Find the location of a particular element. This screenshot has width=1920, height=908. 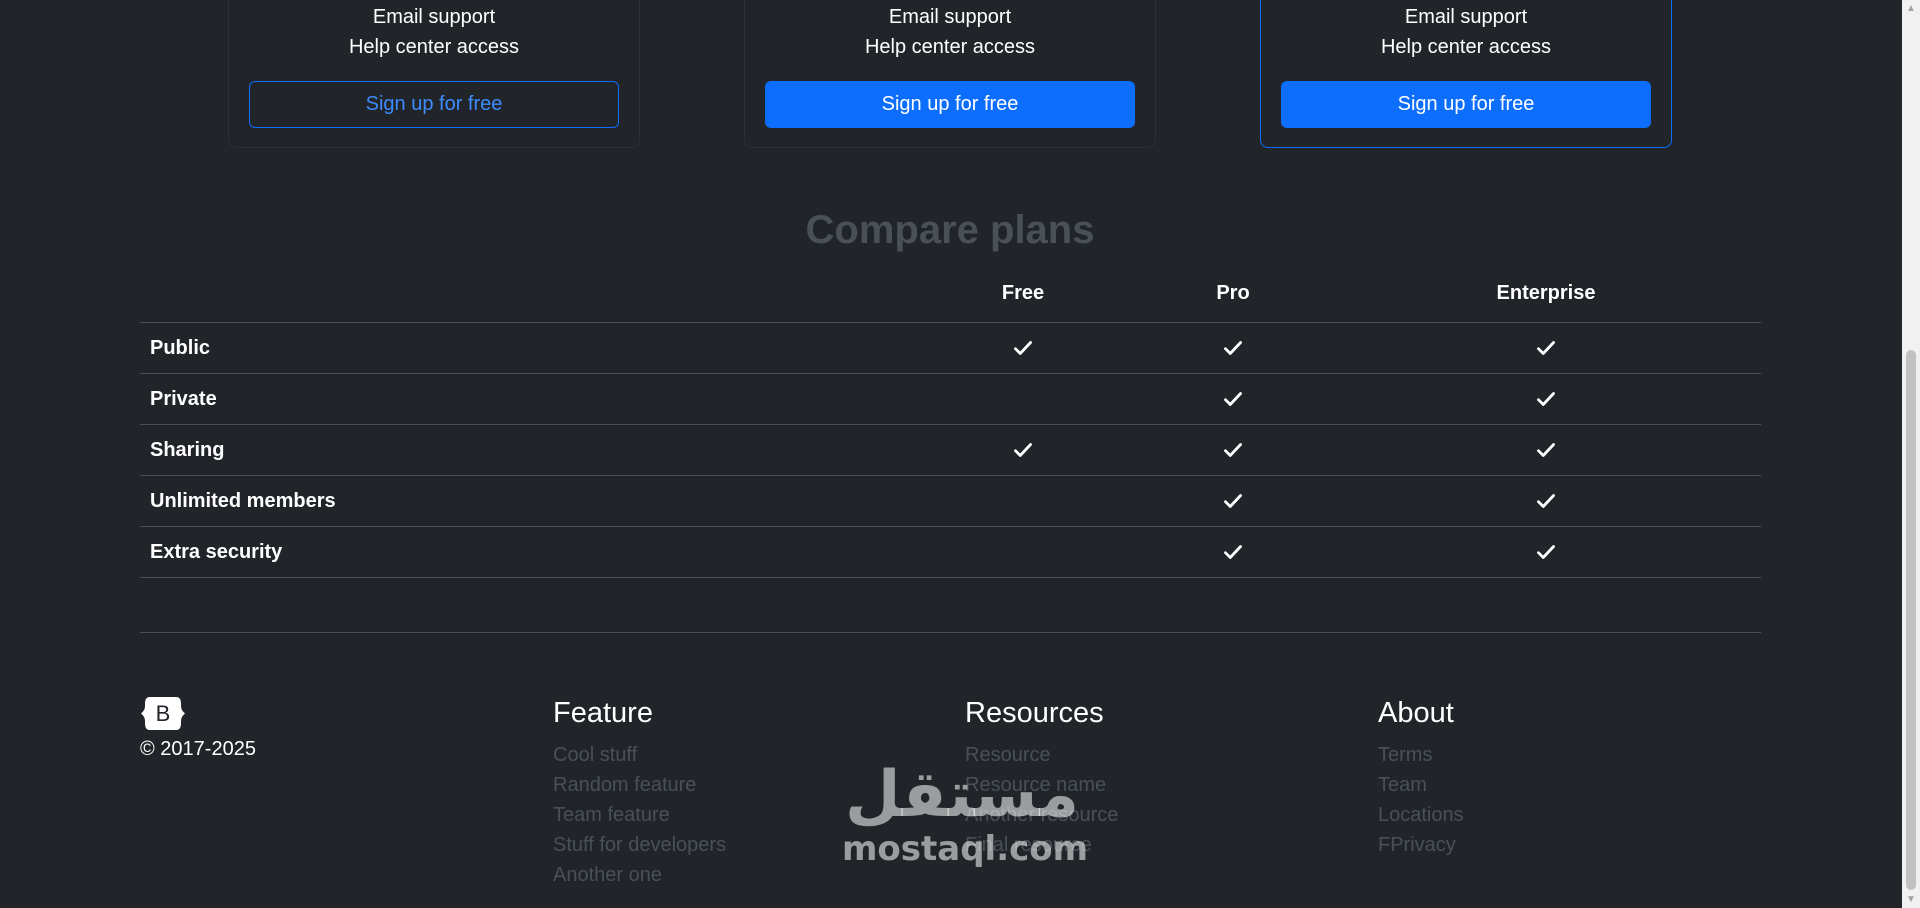

footer-link: Team is located at coordinates (1421, 785).